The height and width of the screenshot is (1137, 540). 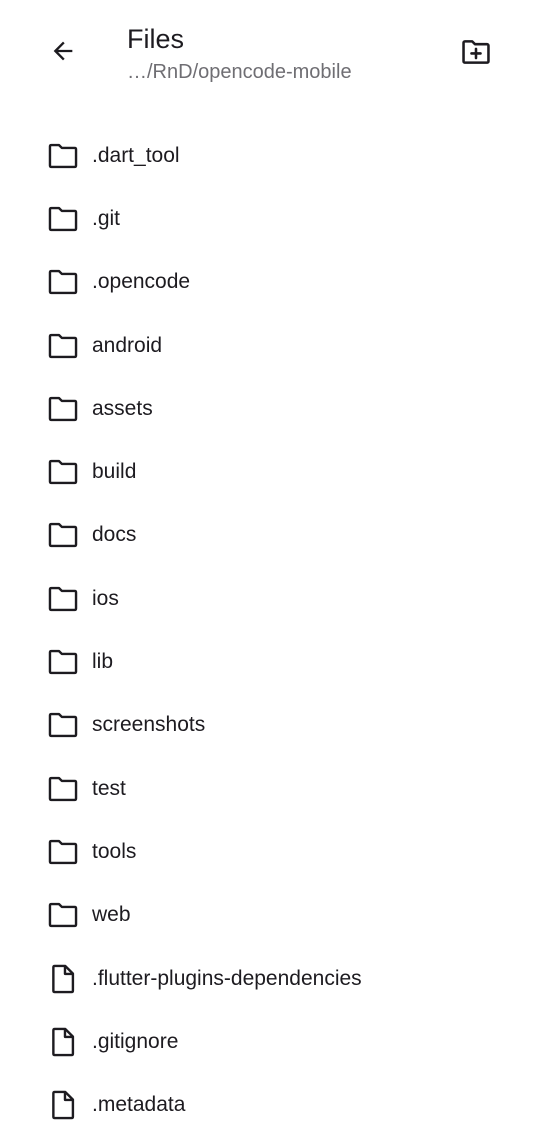 What do you see at coordinates (136, 155) in the screenshot?
I see `entry-name: .dart_tool` at bounding box center [136, 155].